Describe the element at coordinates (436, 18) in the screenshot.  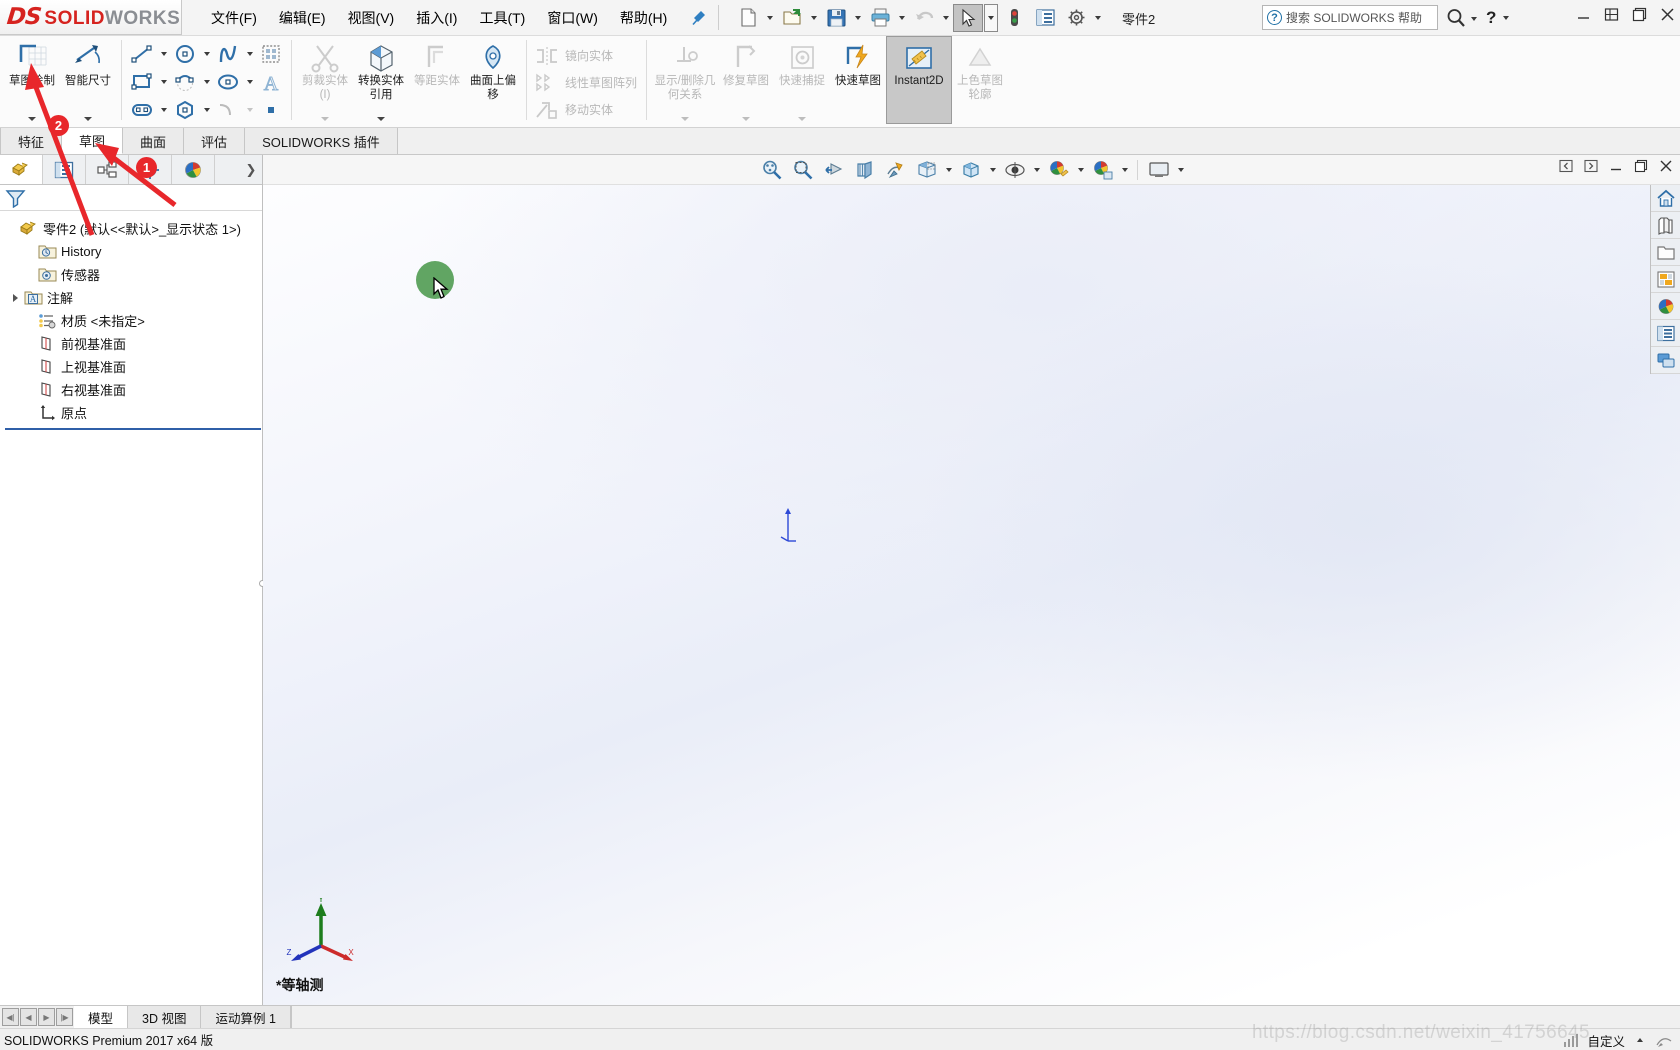
I see `menu-insert: 插入(I)` at that location.